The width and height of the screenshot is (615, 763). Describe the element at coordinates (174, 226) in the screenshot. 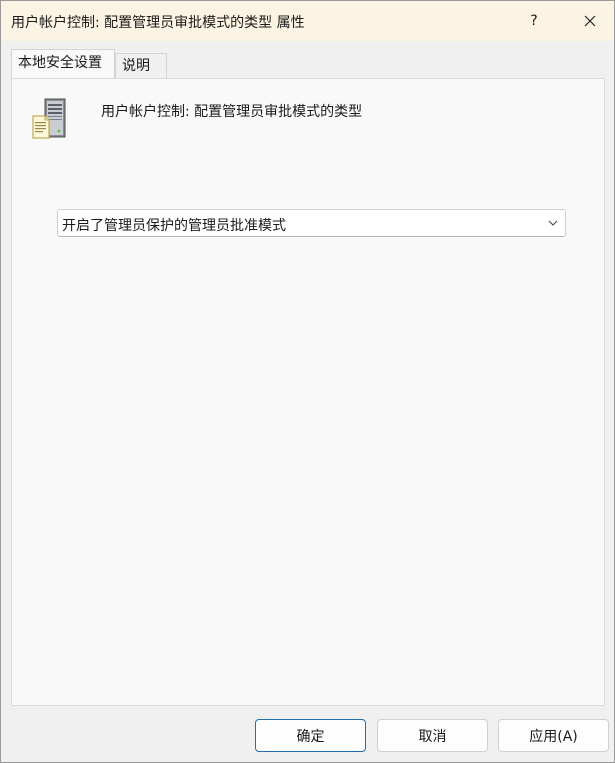

I see `setting-dropdown-value: 开启了管理员保护的管理员批准模式` at that location.